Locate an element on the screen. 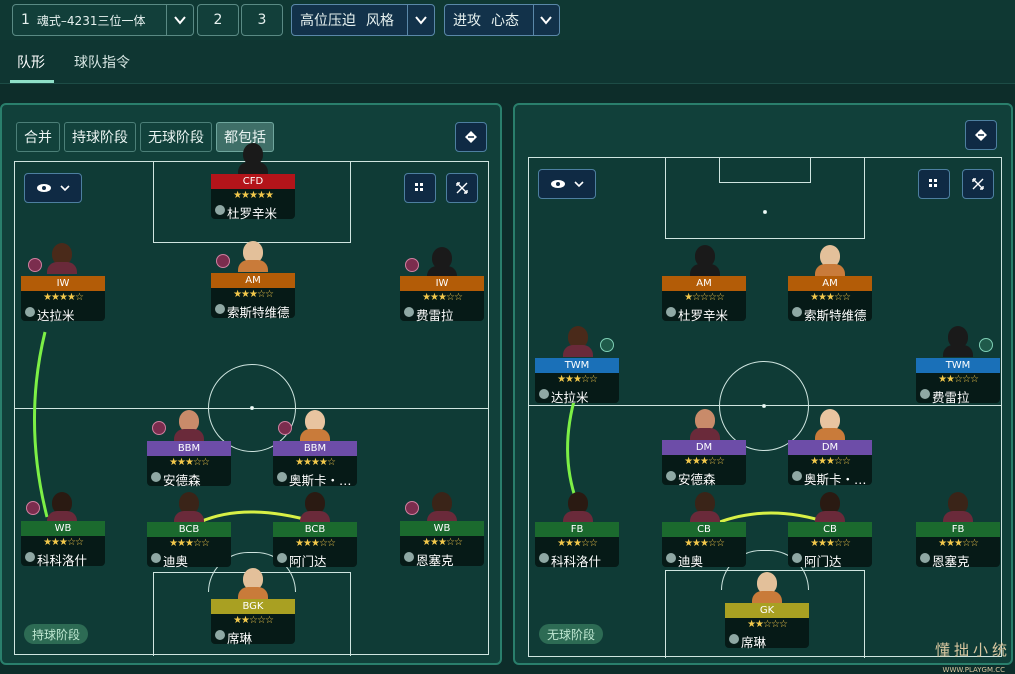 This screenshot has width=1015, height=674. filter-in-possession: 持球阶段 is located at coordinates (100, 137).